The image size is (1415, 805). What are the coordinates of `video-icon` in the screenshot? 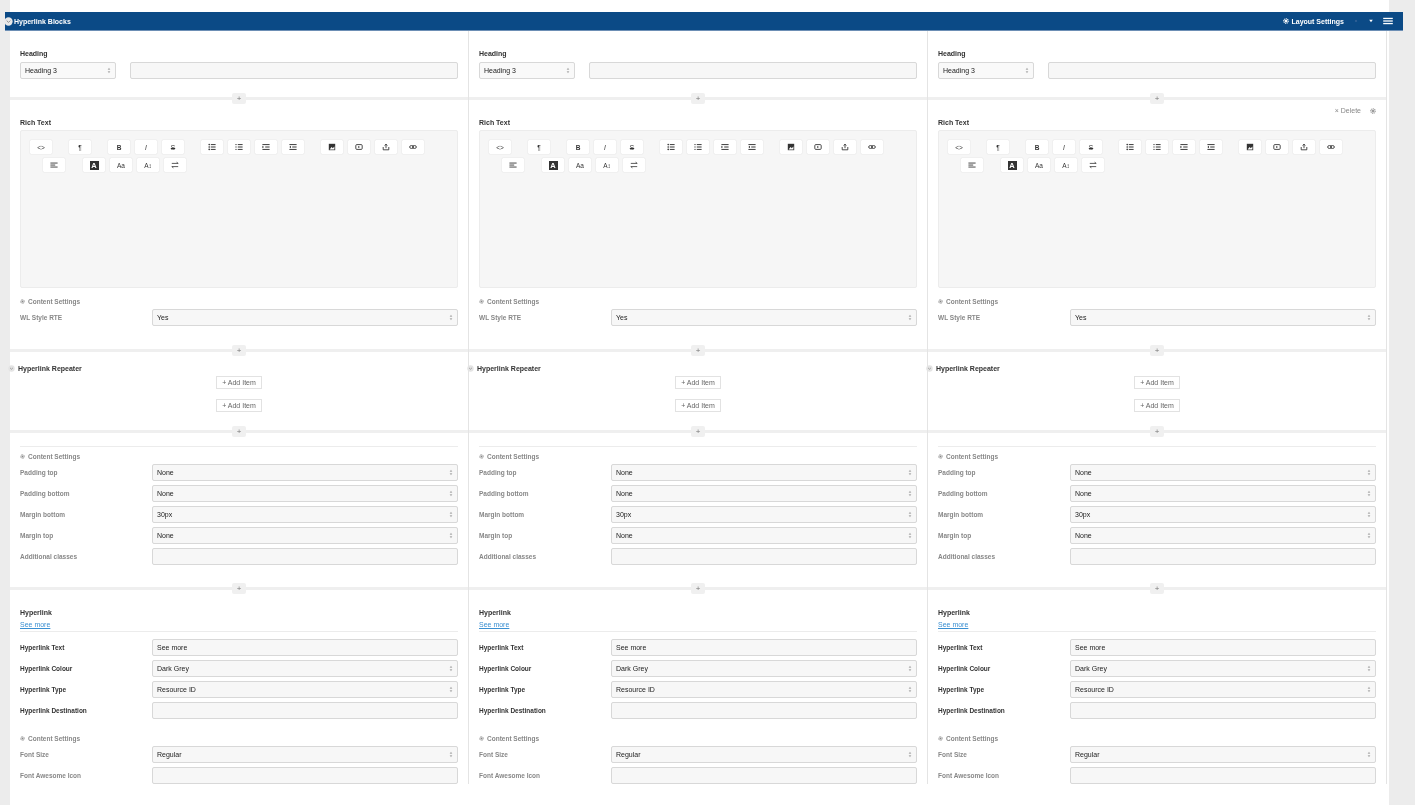 It's located at (818, 147).